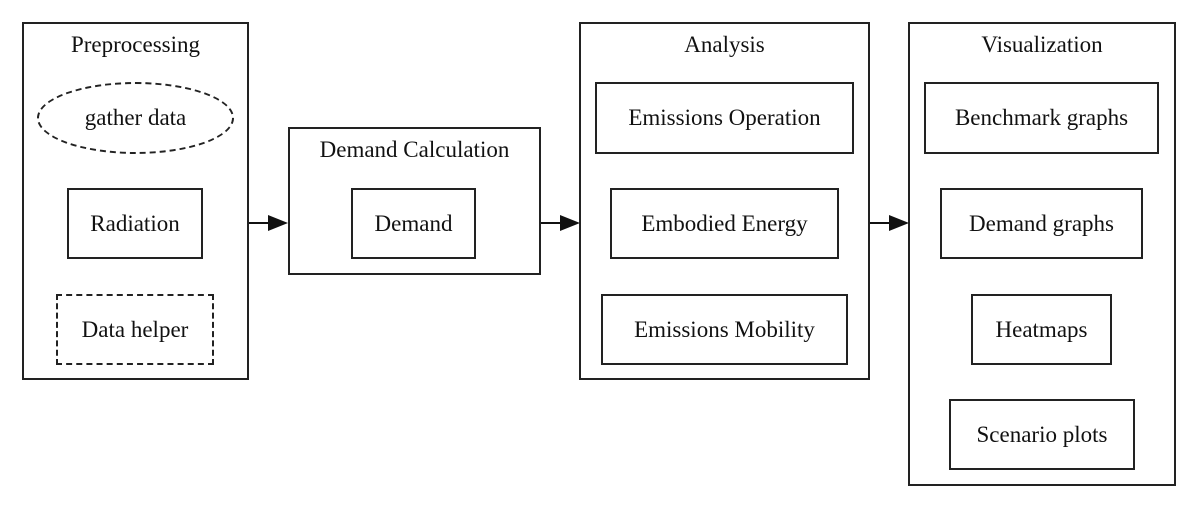 This screenshot has width=1200, height=510. What do you see at coordinates (1041, 329) in the screenshot?
I see `node-heatmaps: Heatmaps` at bounding box center [1041, 329].